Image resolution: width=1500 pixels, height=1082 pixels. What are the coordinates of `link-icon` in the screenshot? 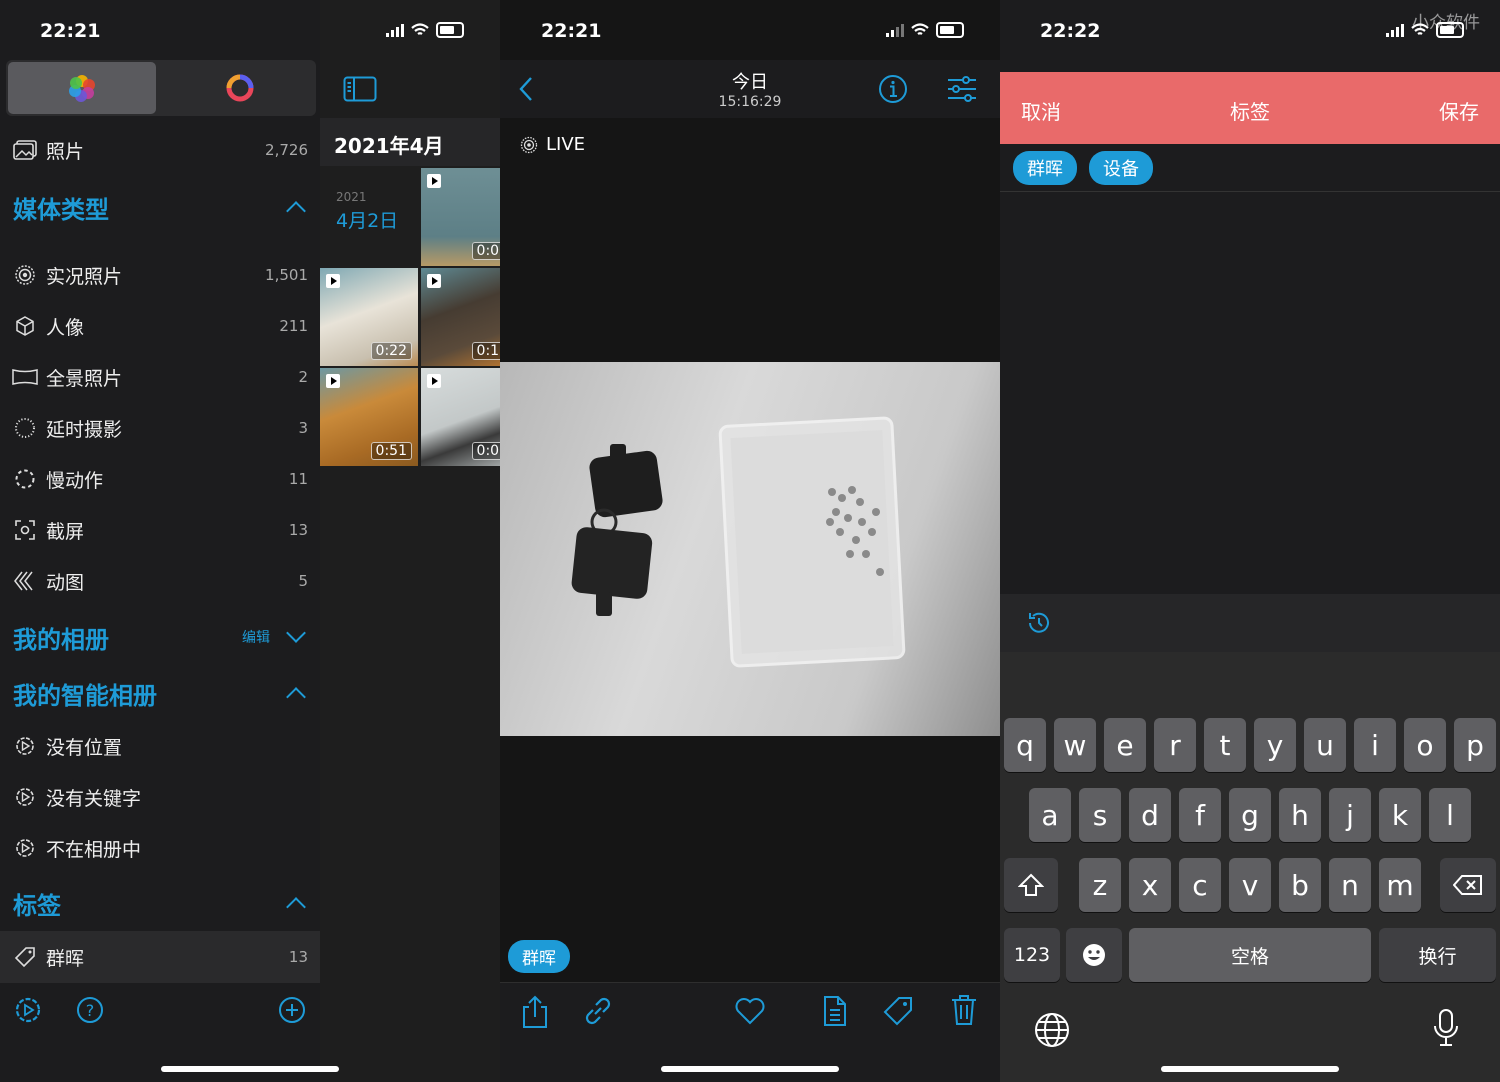 It's located at (598, 1011).